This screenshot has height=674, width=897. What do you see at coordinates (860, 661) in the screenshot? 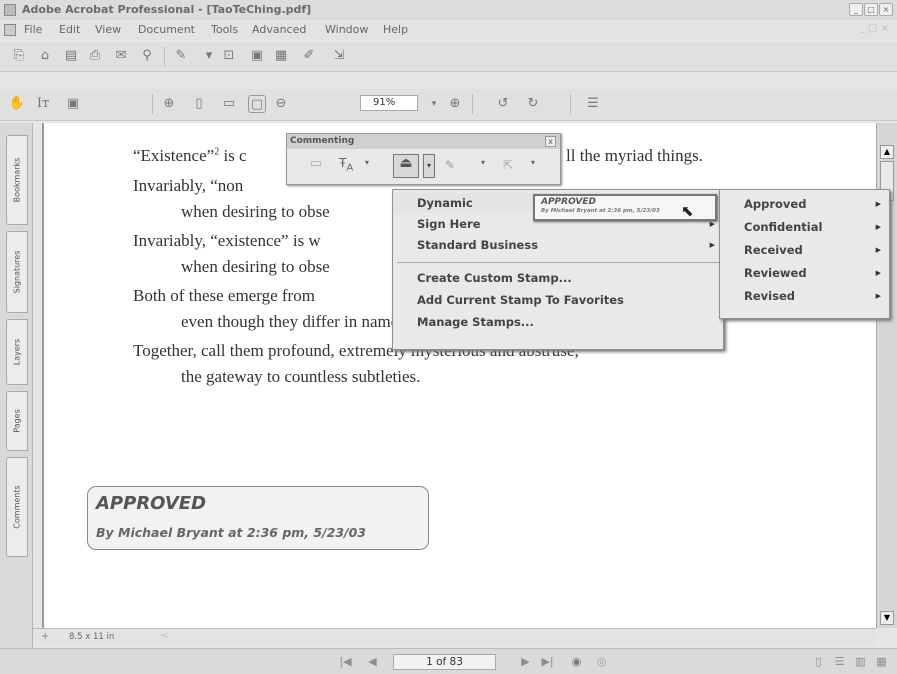
I see `facing-icon: ▥` at bounding box center [860, 661].